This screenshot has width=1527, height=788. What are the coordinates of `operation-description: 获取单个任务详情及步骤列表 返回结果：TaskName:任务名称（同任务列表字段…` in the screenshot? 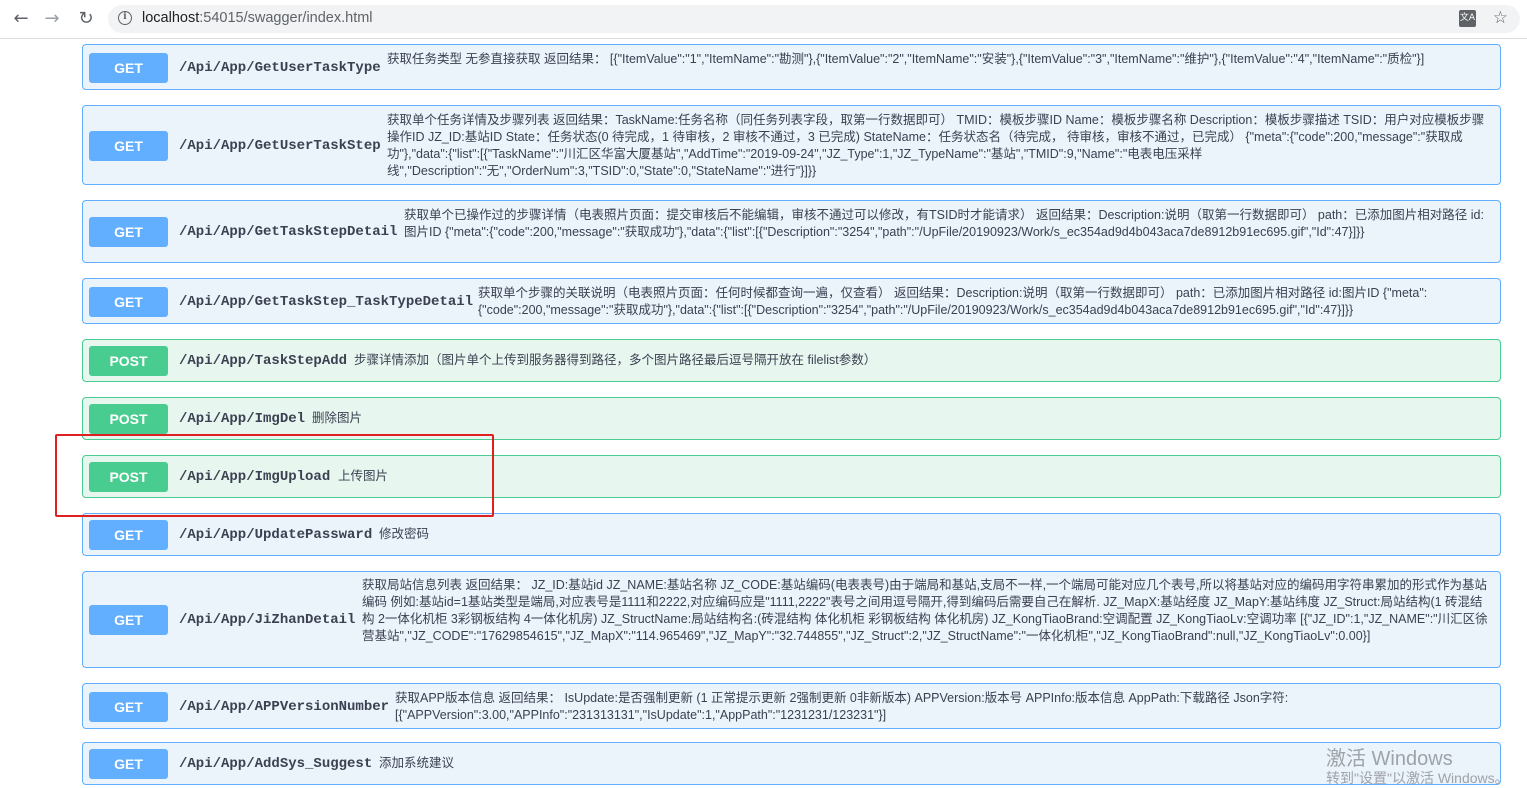 It's located at (936, 145).